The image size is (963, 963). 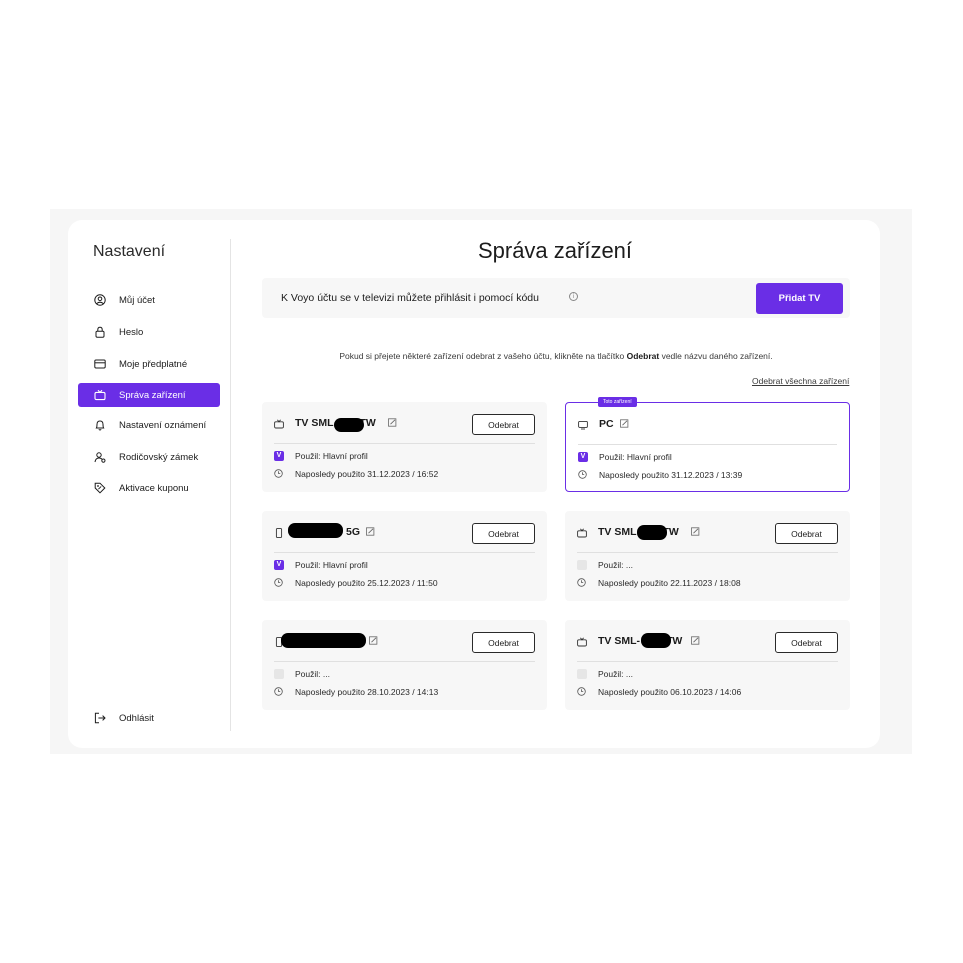 I want to click on info-icon: i, so click(x=573, y=296).